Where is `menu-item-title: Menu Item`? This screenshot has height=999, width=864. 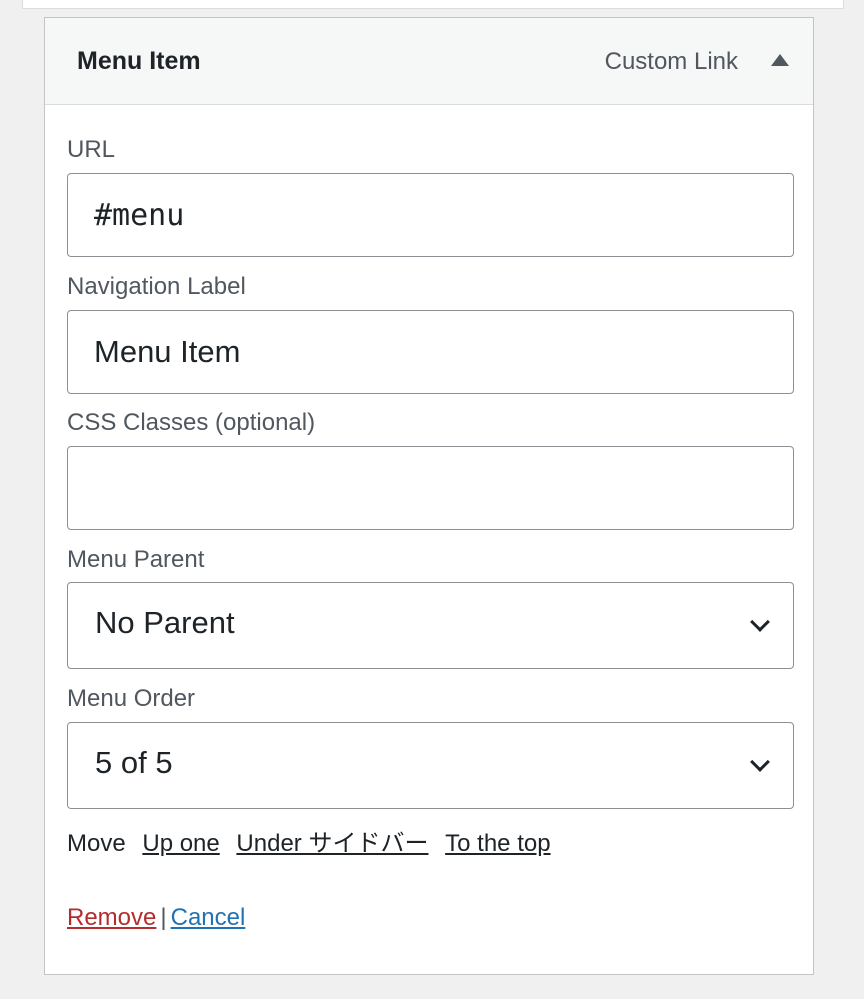
menu-item-title: Menu Item is located at coordinates (139, 61).